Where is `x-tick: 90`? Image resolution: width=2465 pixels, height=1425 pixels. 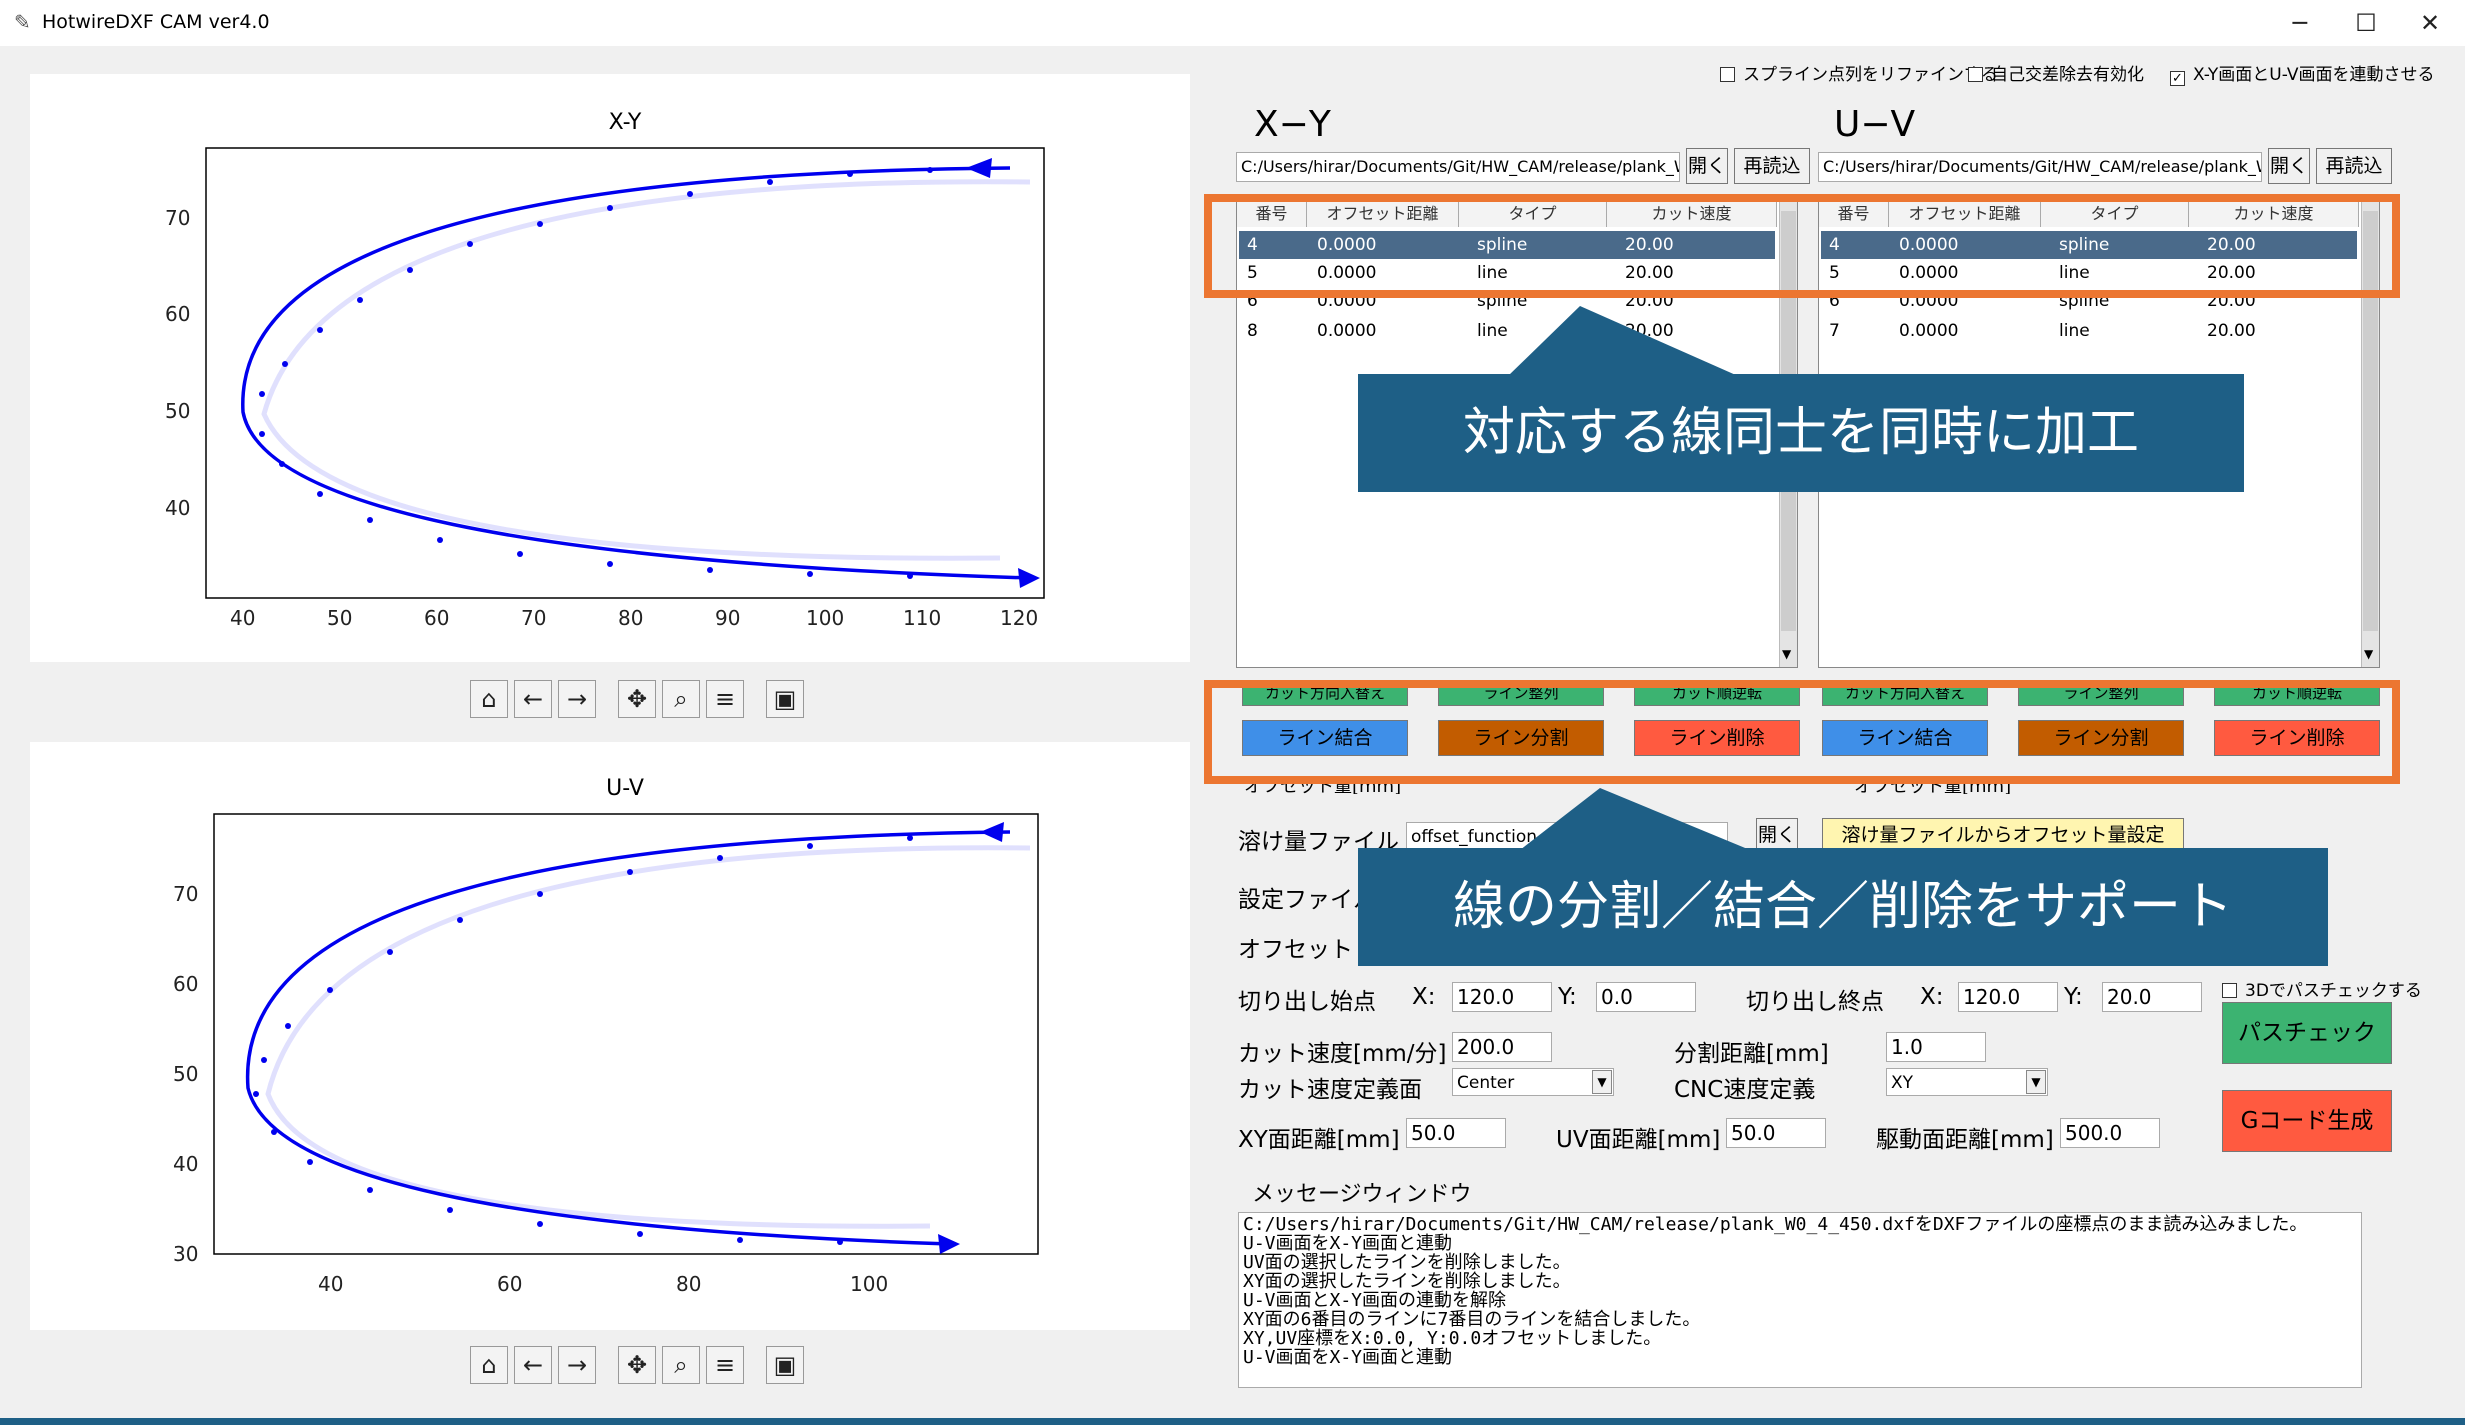
x-tick: 90 is located at coordinates (728, 618).